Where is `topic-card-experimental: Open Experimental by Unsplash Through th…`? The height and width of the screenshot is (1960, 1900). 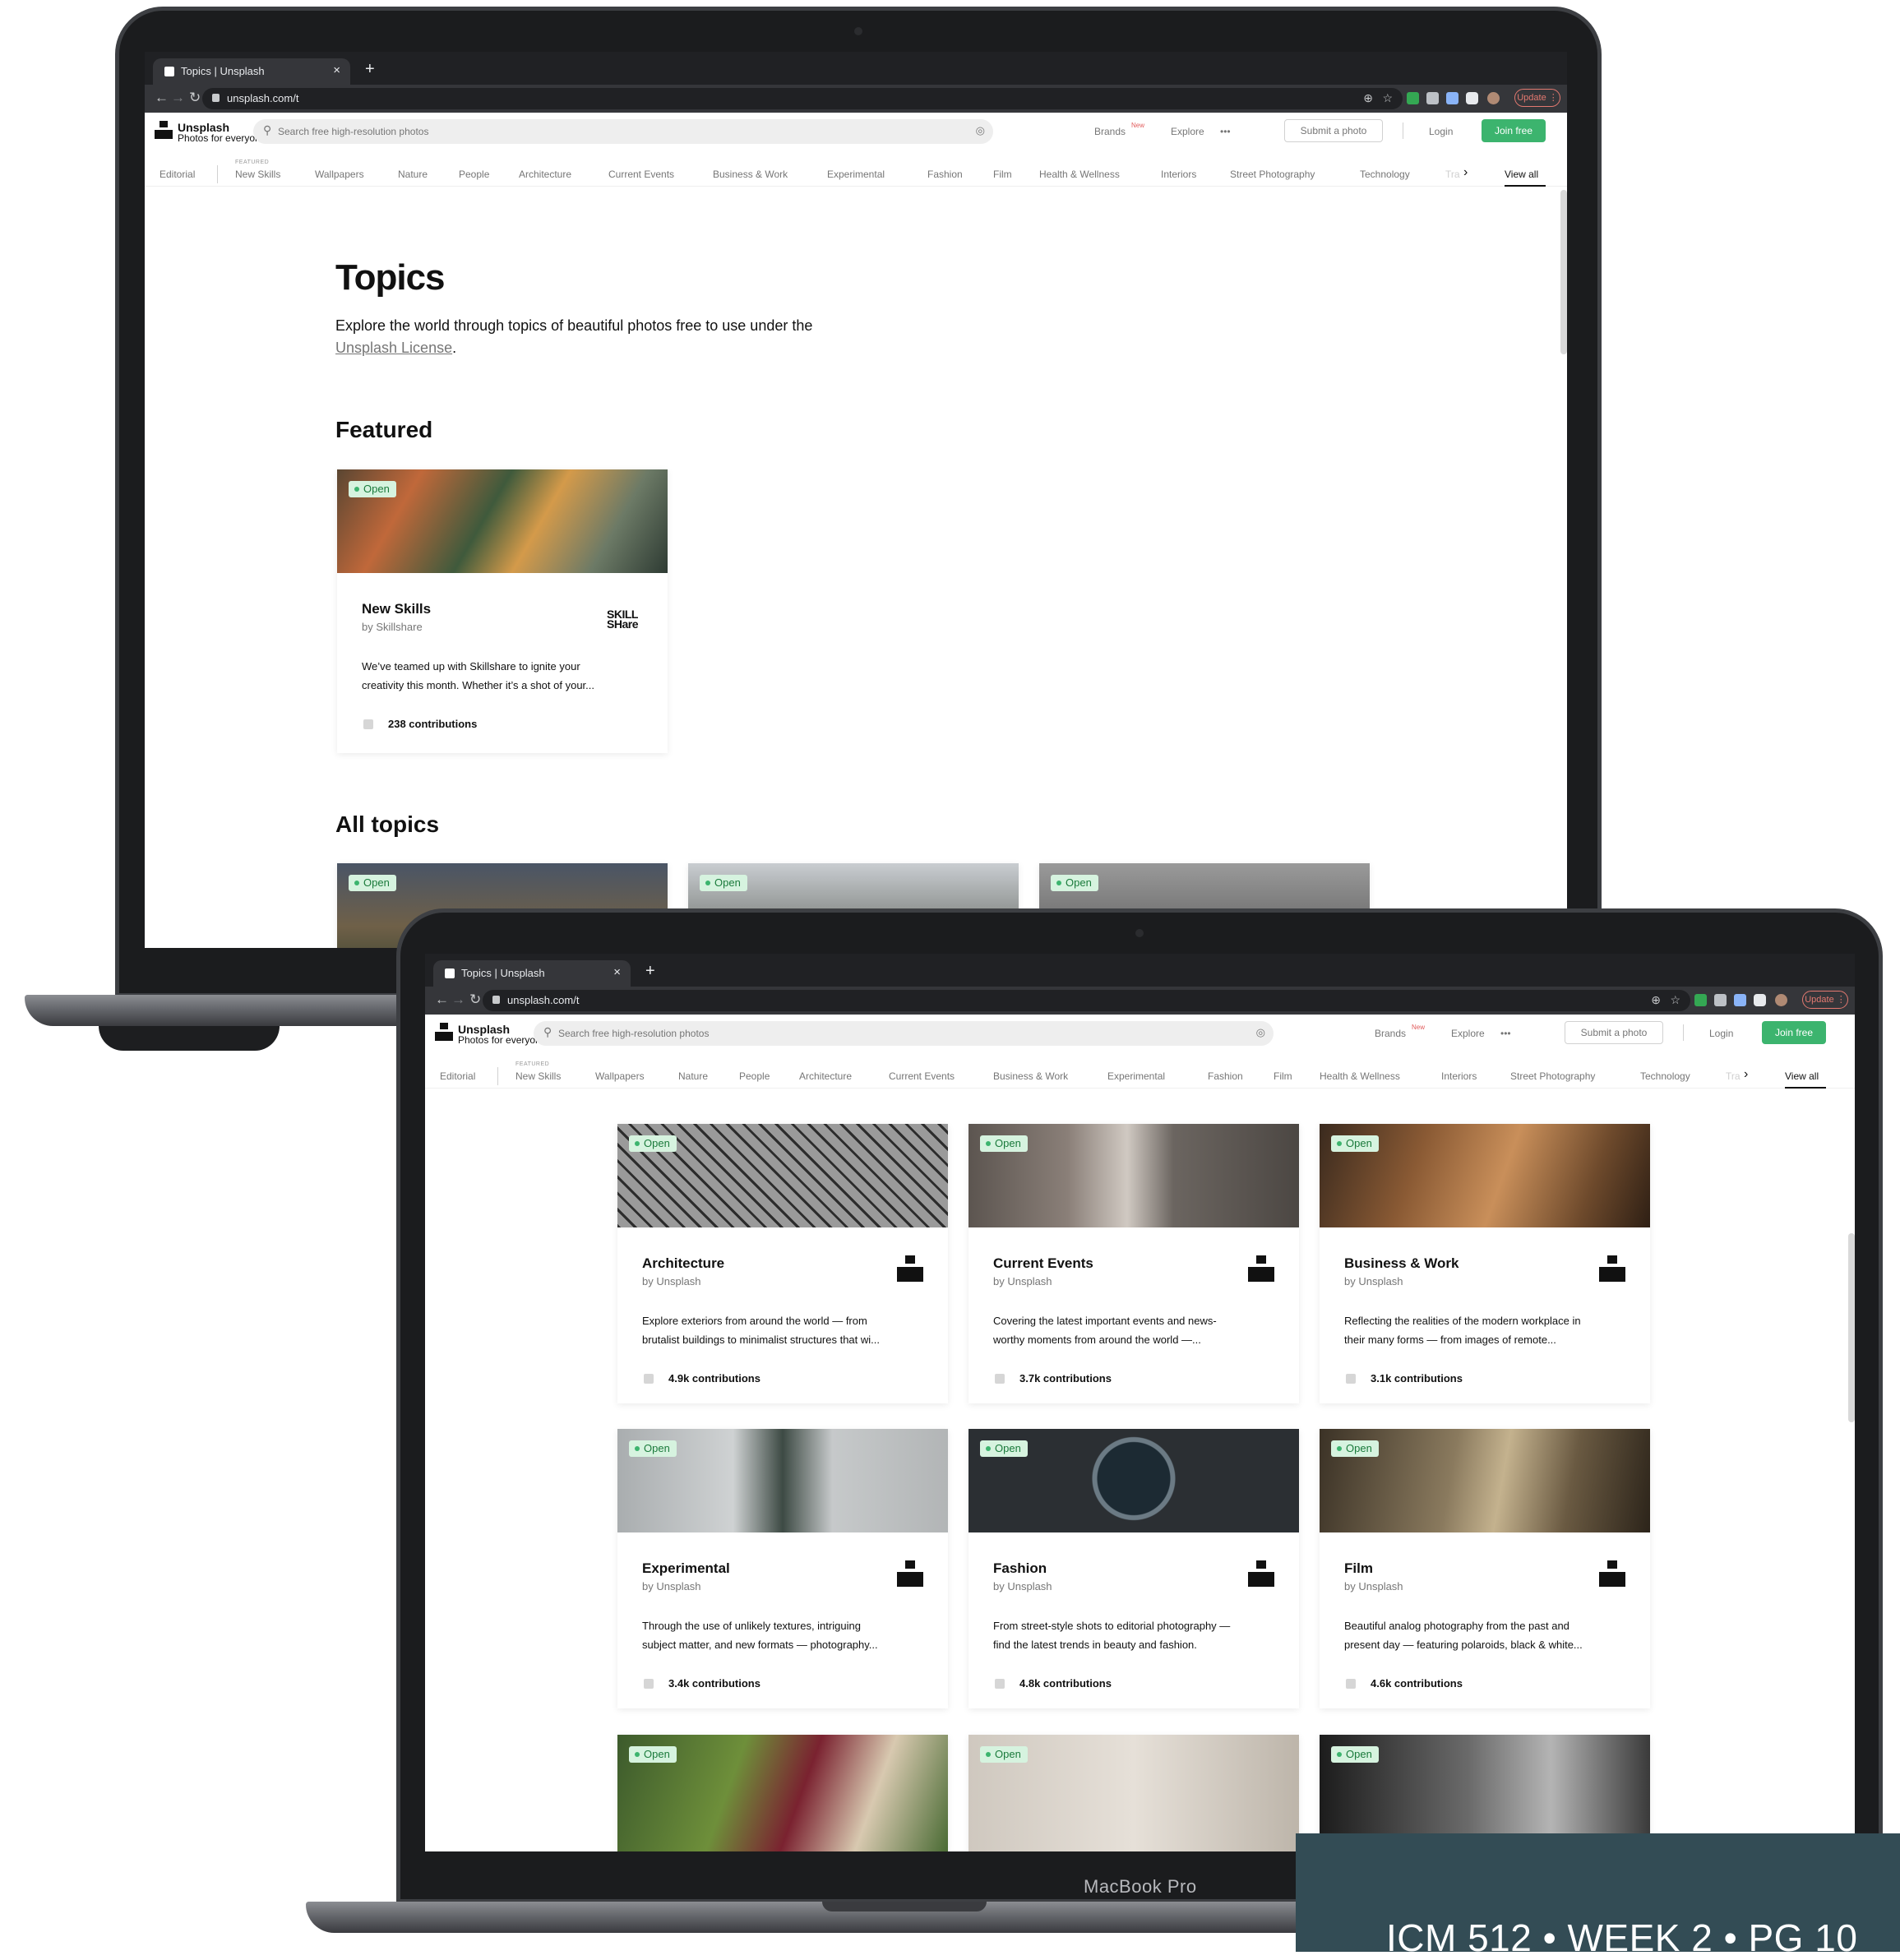 topic-card-experimental: Open Experimental by Unsplash Through th… is located at coordinates (782, 1568).